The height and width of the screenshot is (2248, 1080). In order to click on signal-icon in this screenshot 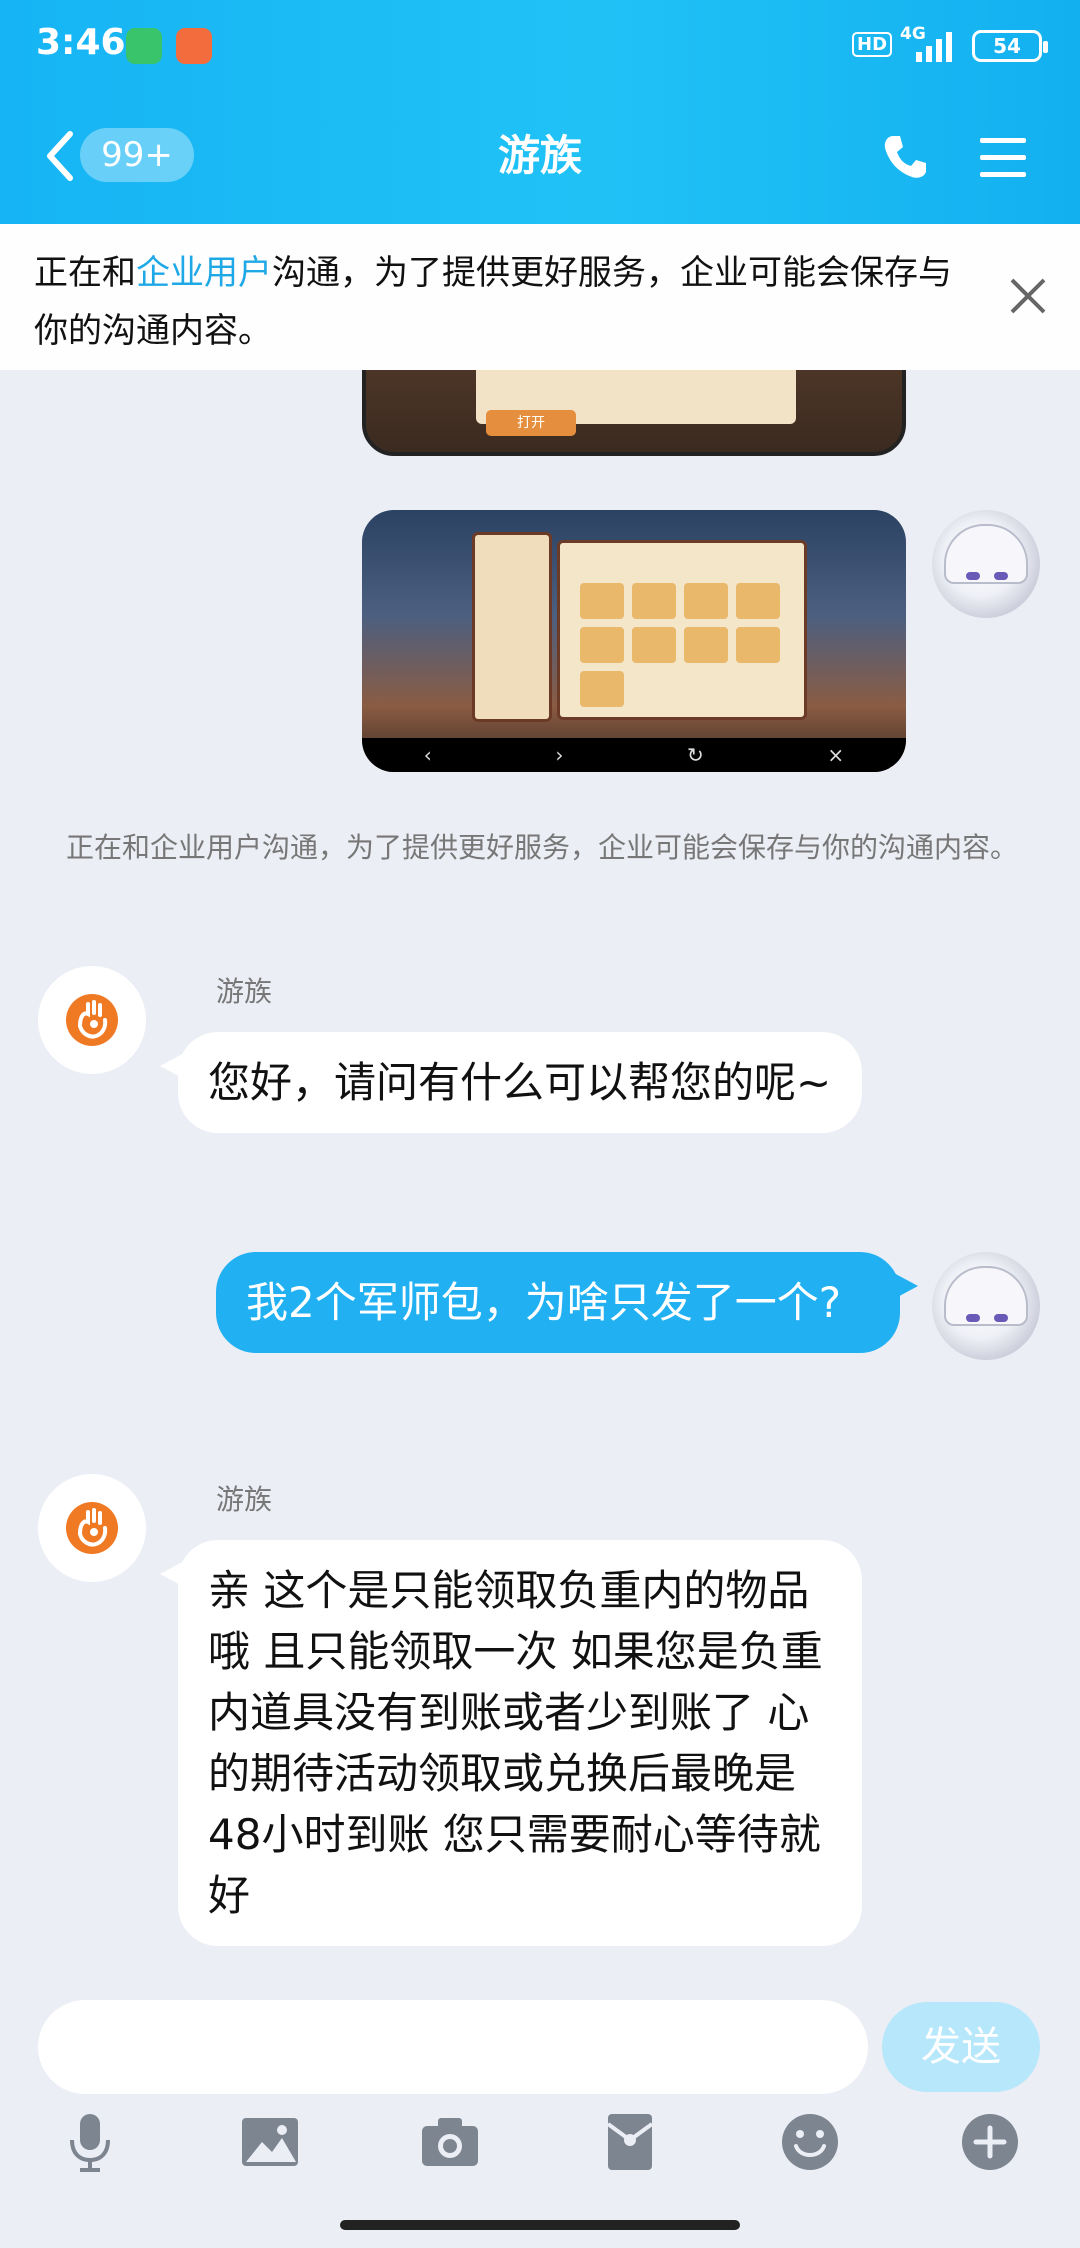, I will do `click(934, 47)`.